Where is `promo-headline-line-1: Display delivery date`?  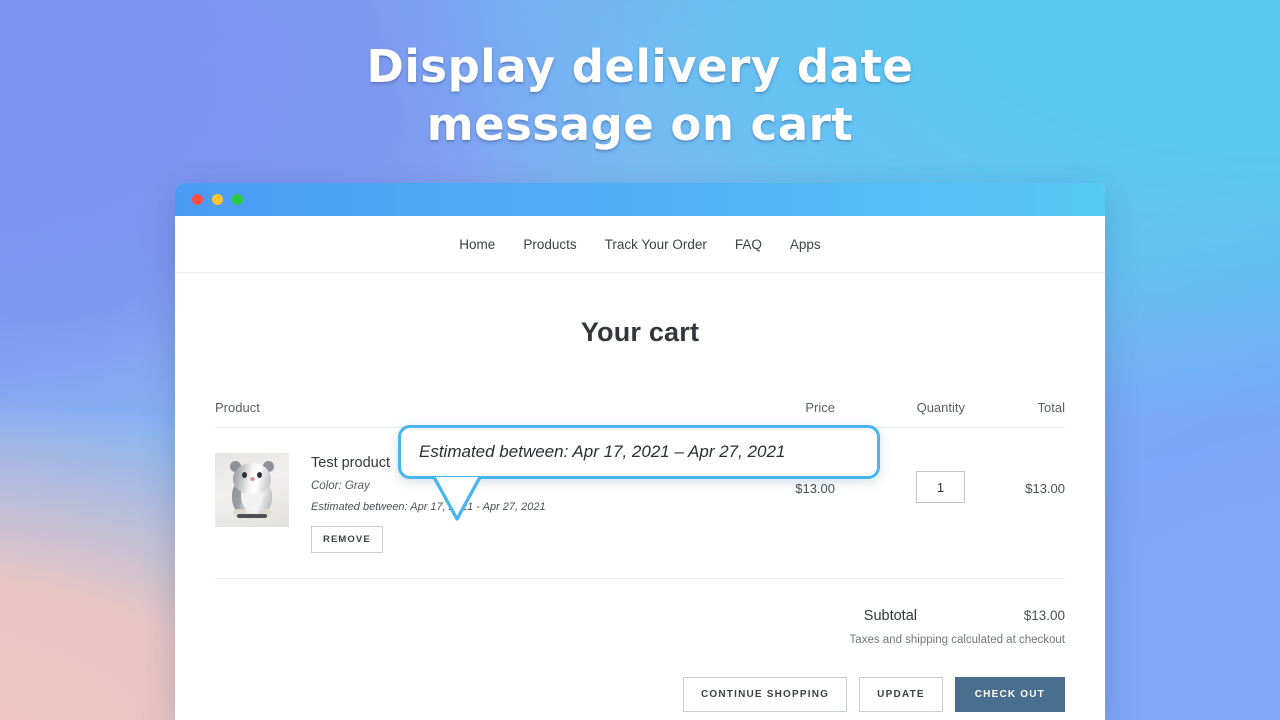 promo-headline-line-1: Display delivery date is located at coordinates (640, 66).